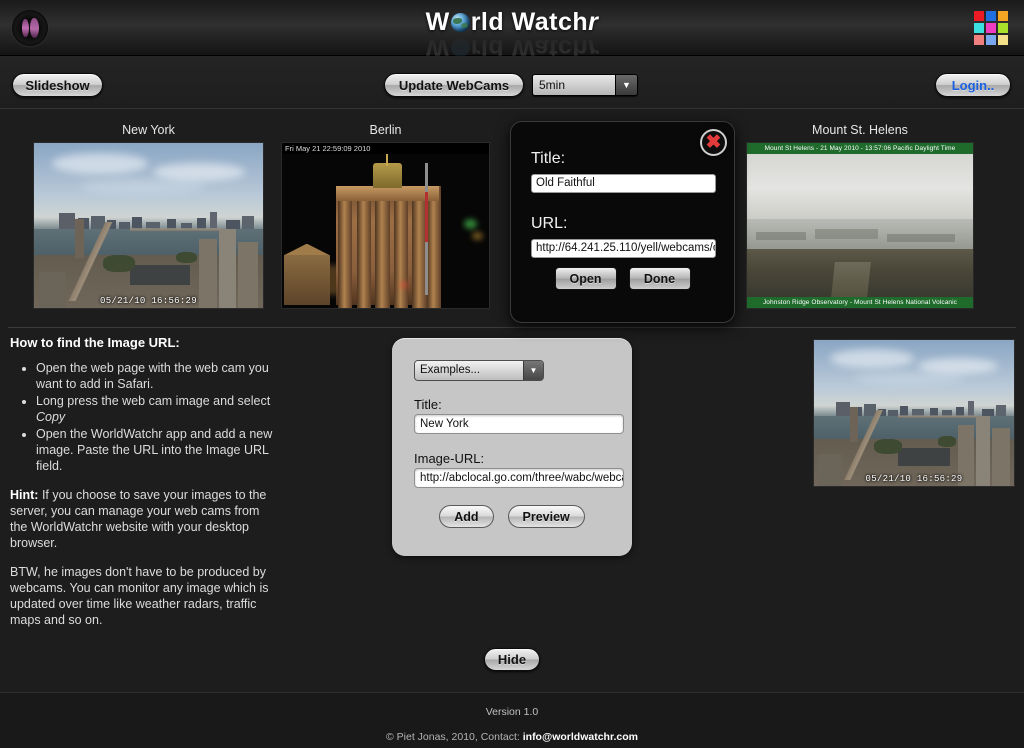  What do you see at coordinates (593, 22) in the screenshot?
I see `title-part-3: r` at bounding box center [593, 22].